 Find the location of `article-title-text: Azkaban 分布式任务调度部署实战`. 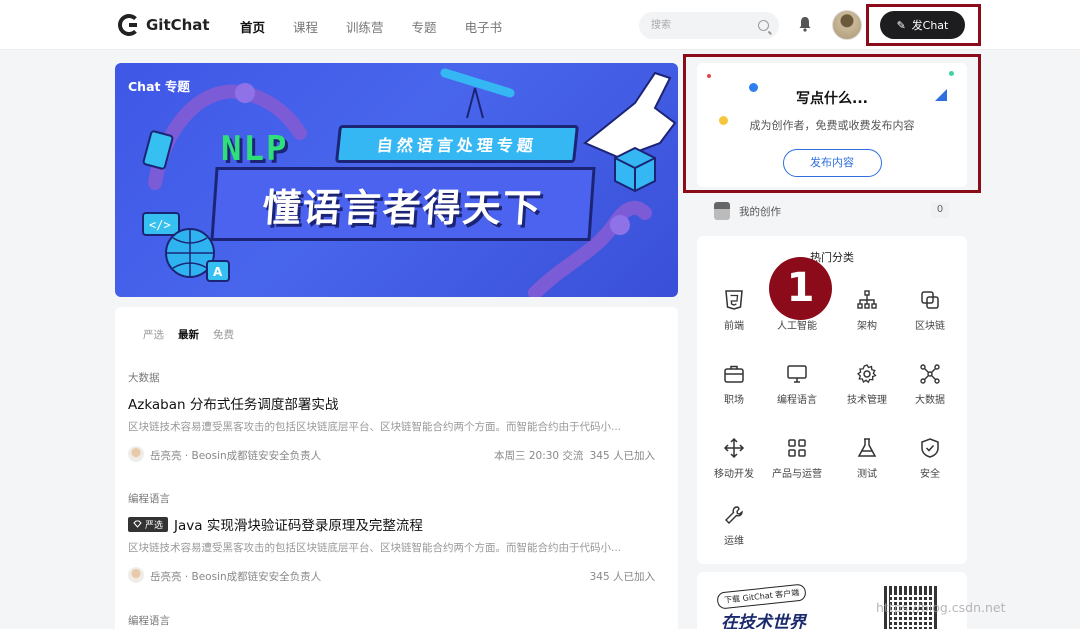

article-title-text: Azkaban 分布式任务调度部署实战 is located at coordinates (233, 405).